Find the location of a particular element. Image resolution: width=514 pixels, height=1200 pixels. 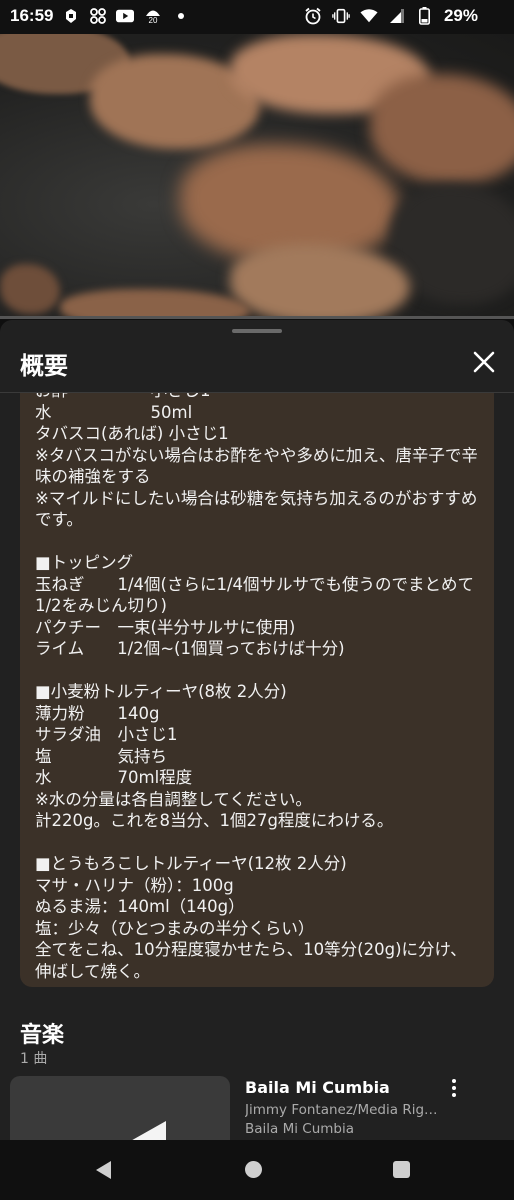

data-speed-icon: 20 is located at coordinates (153, 16).